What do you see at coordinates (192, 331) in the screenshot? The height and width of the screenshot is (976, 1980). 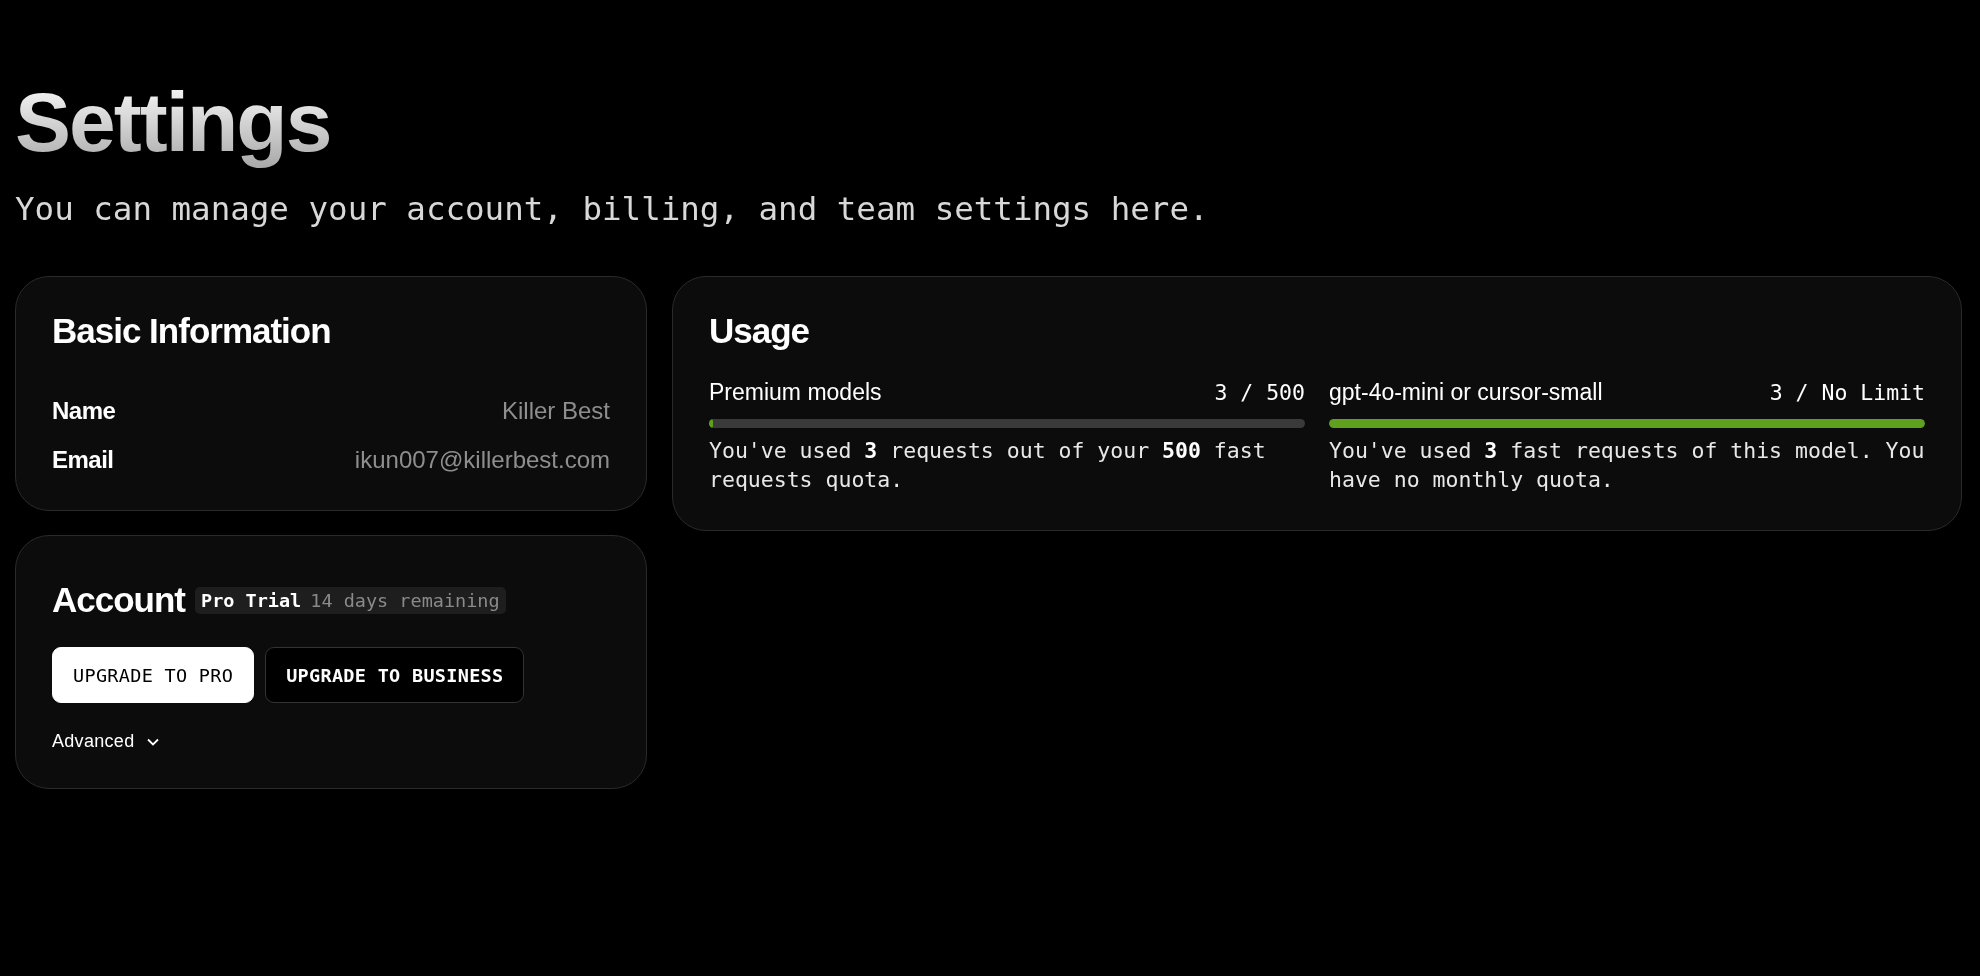 I see `card-title: Basic Information` at bounding box center [192, 331].